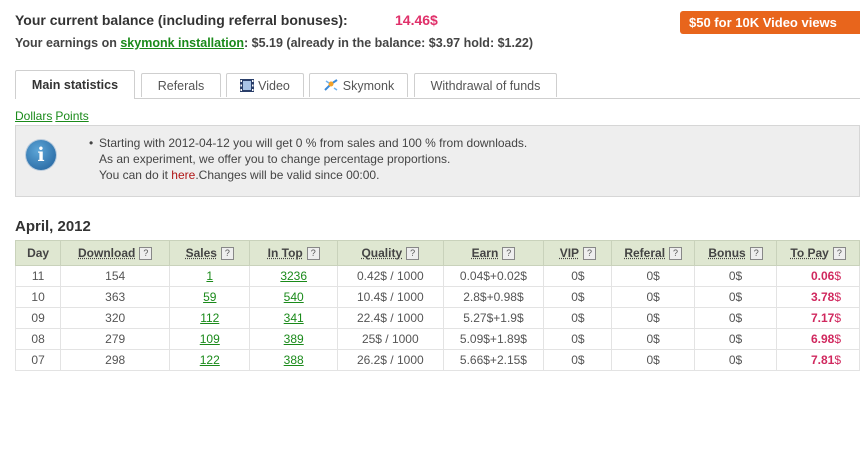  What do you see at coordinates (181, 85) in the screenshot?
I see `tab-referals: Referals` at bounding box center [181, 85].